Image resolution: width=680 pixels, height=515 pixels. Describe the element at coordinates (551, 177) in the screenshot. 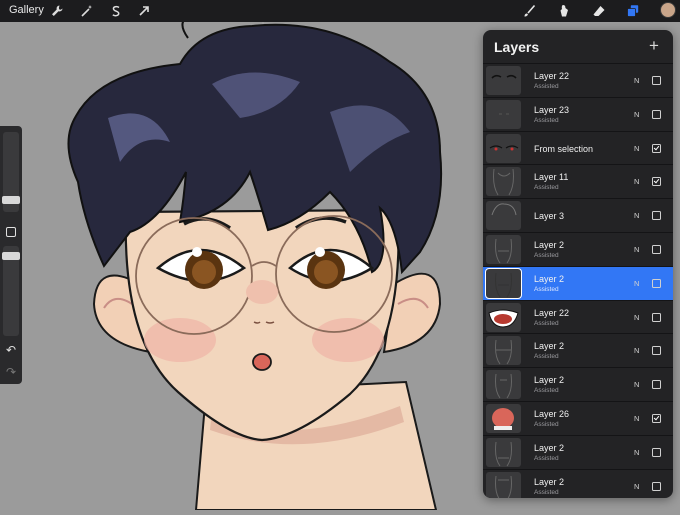

I see `layer-name: Layer 11` at that location.